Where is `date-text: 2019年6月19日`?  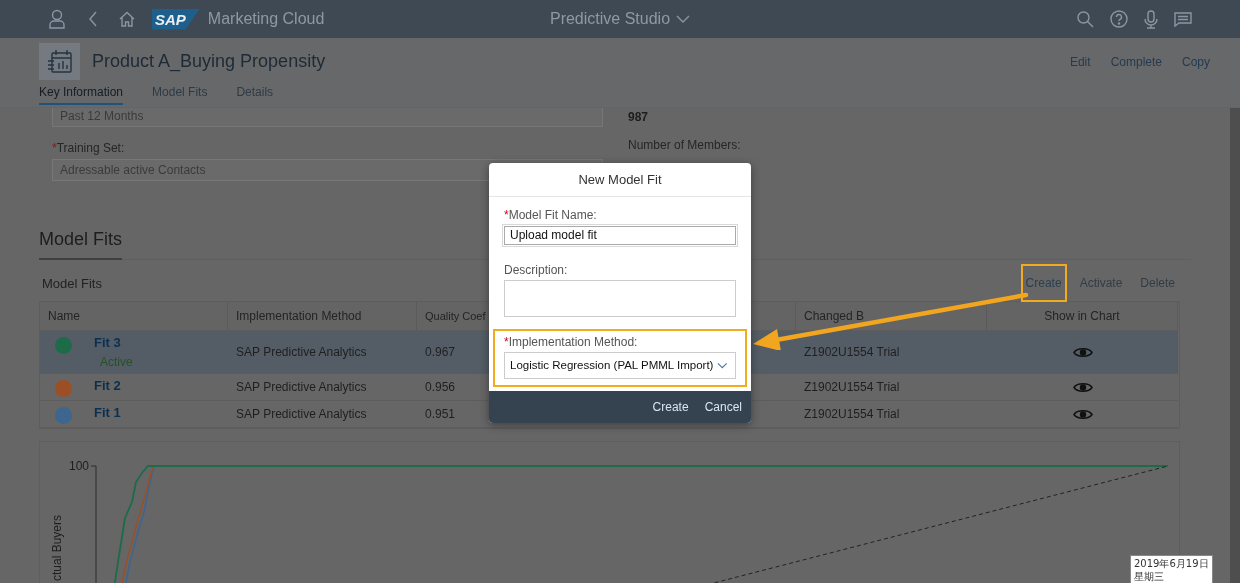 date-text: 2019年6月19日 is located at coordinates (1171, 563).